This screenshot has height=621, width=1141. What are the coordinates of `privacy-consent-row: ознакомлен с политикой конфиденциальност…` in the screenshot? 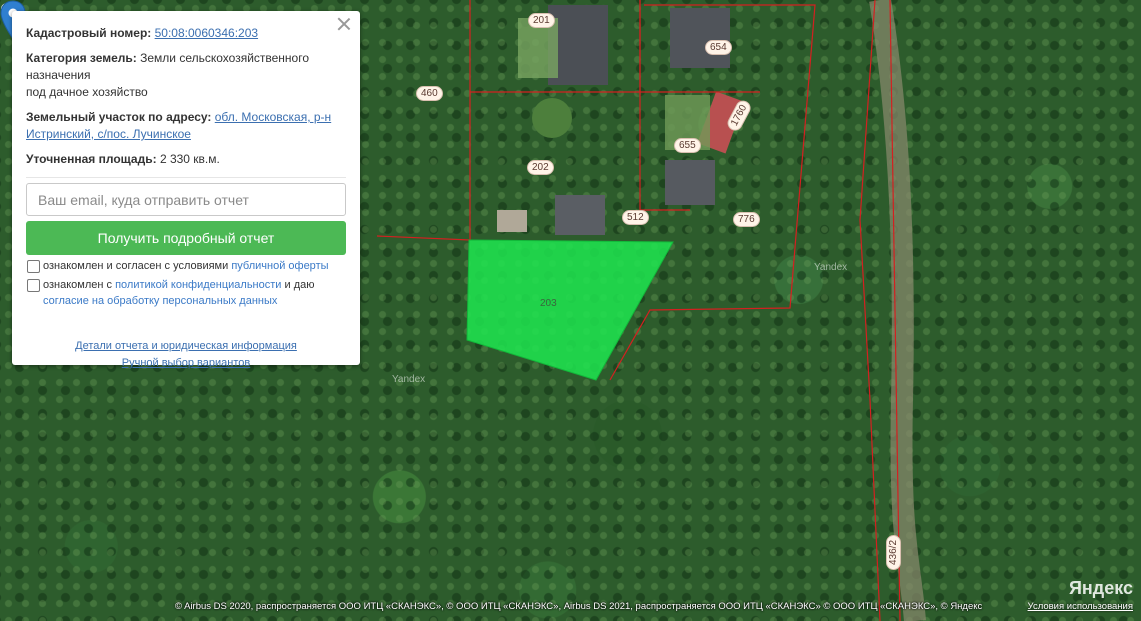 It's located at (186, 293).